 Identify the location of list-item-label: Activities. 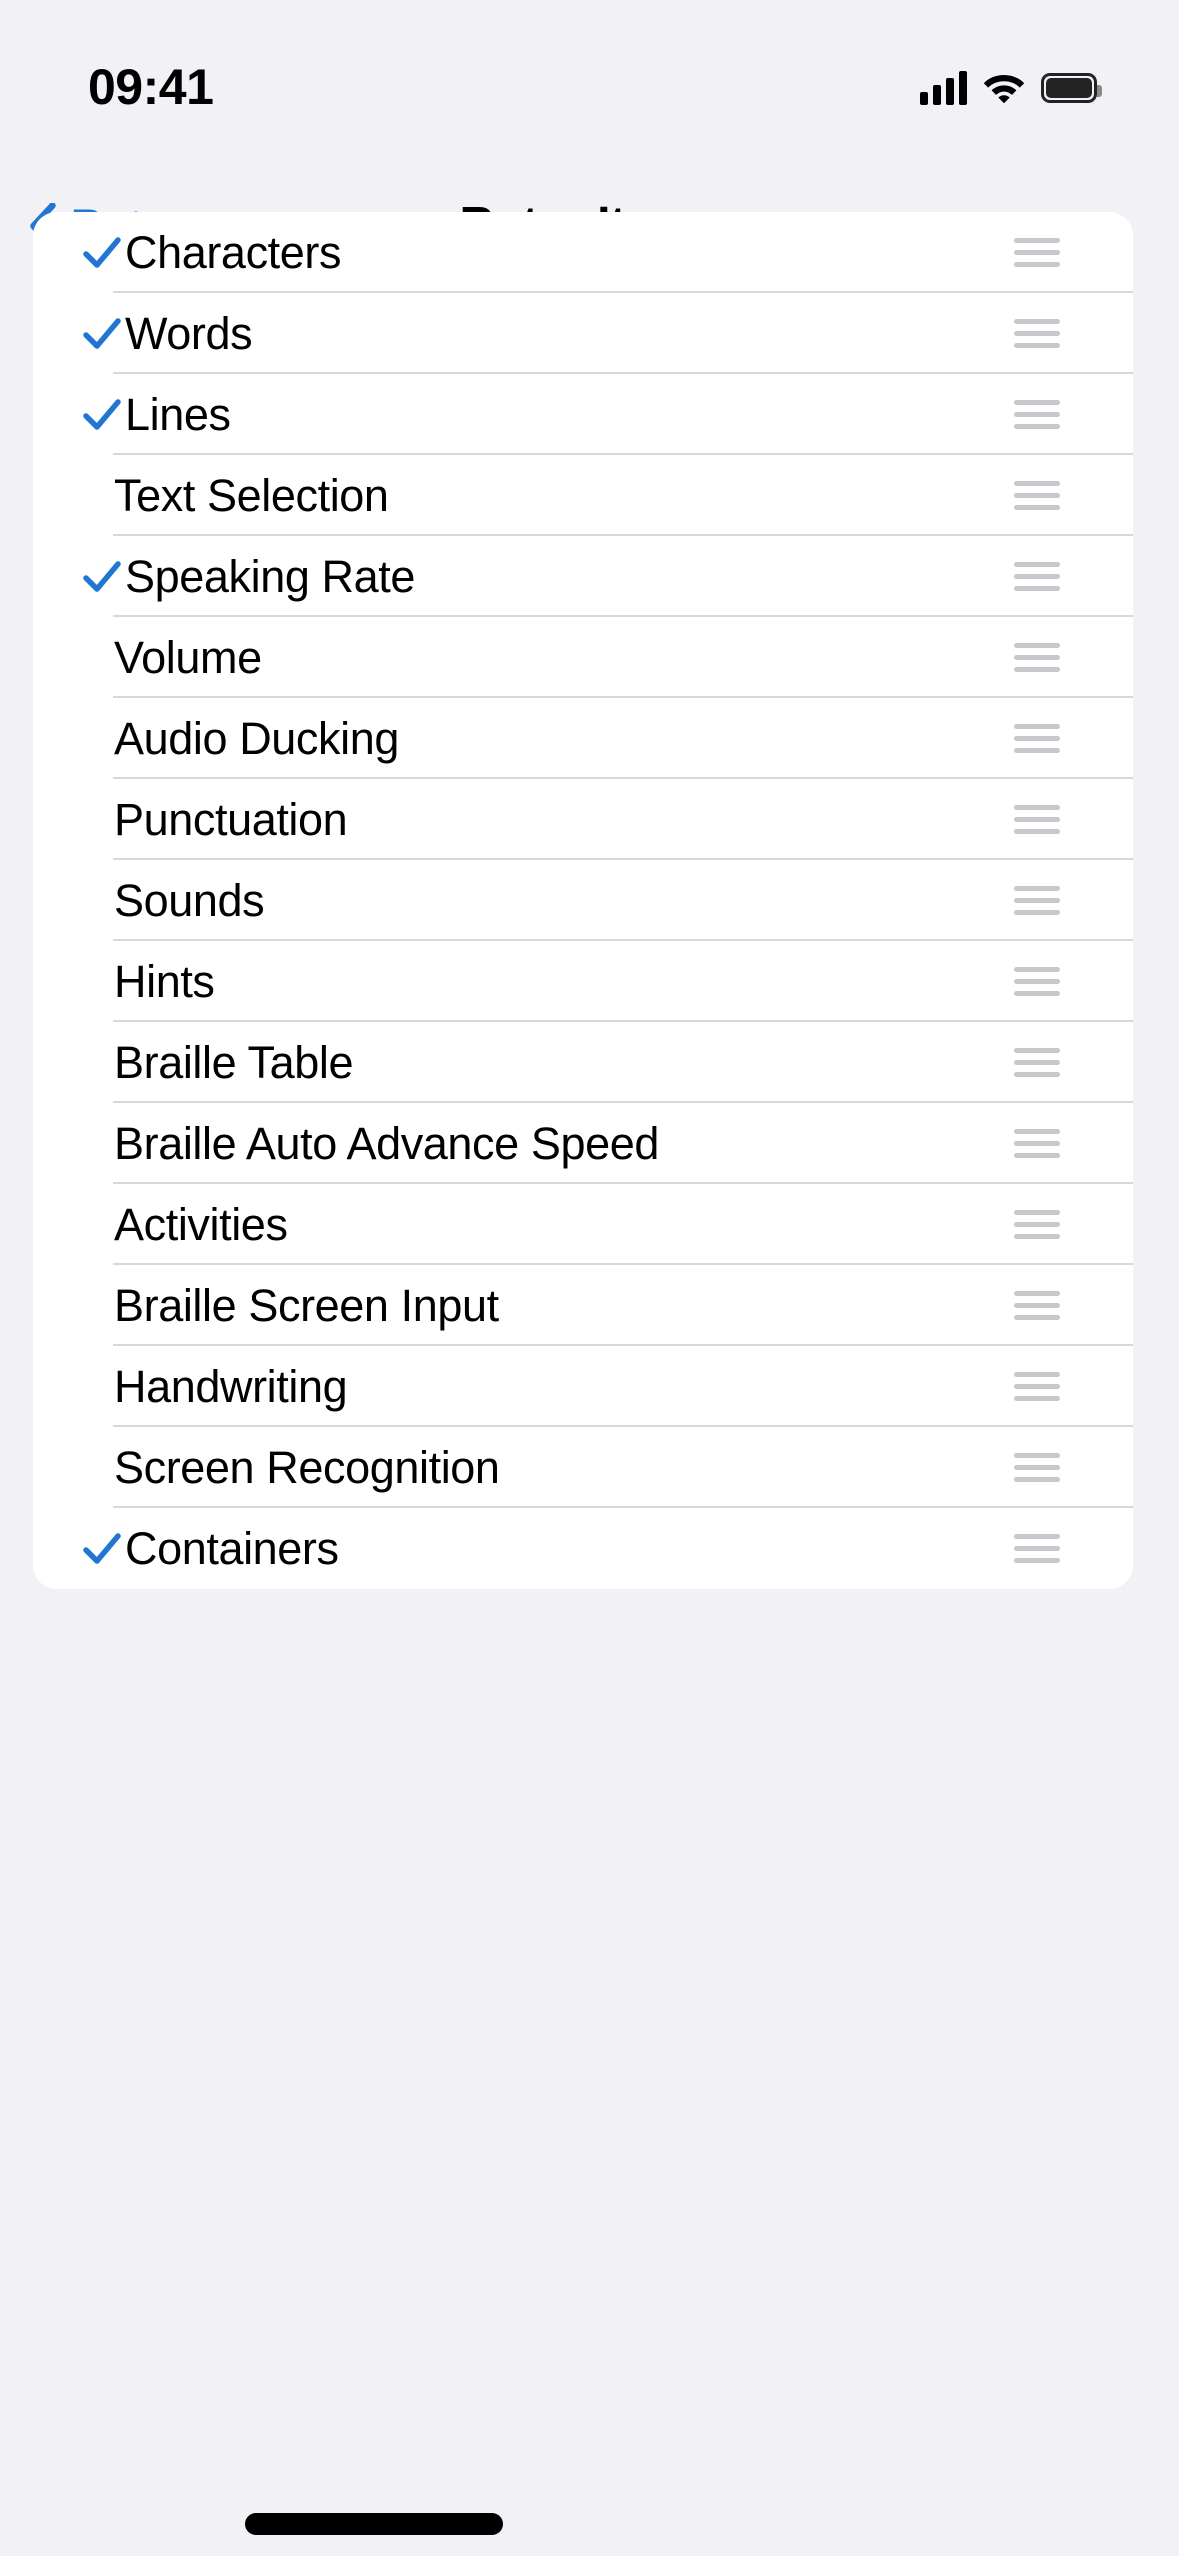
(201, 1224).